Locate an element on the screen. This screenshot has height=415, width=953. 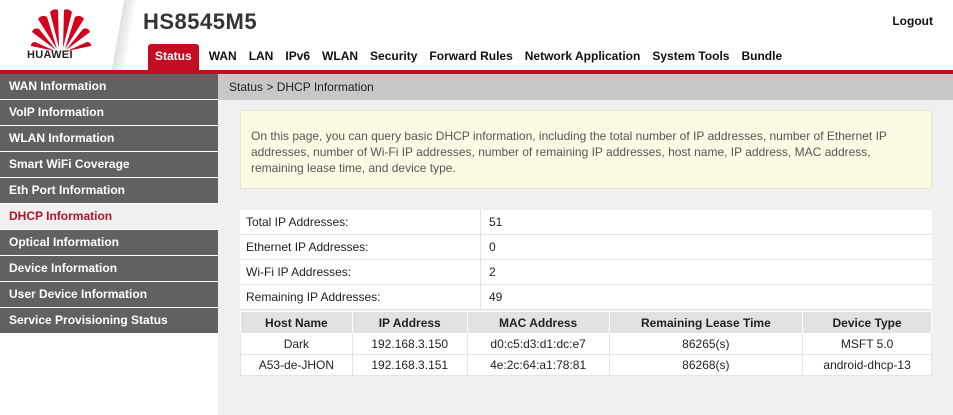
tab-wlan: WLAN is located at coordinates (340, 57).